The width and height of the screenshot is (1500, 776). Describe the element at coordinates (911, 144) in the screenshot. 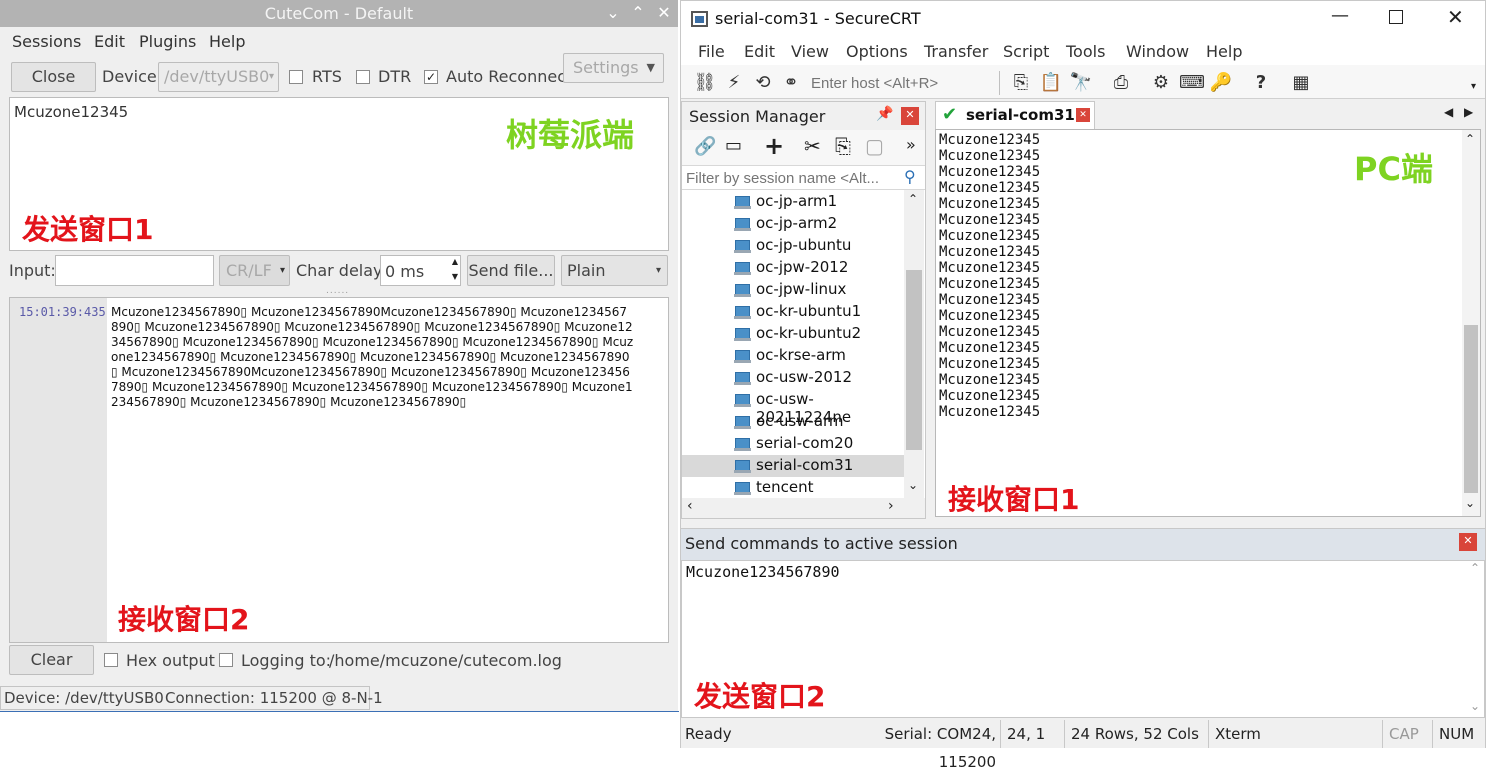

I see `overflow-icon: »` at that location.